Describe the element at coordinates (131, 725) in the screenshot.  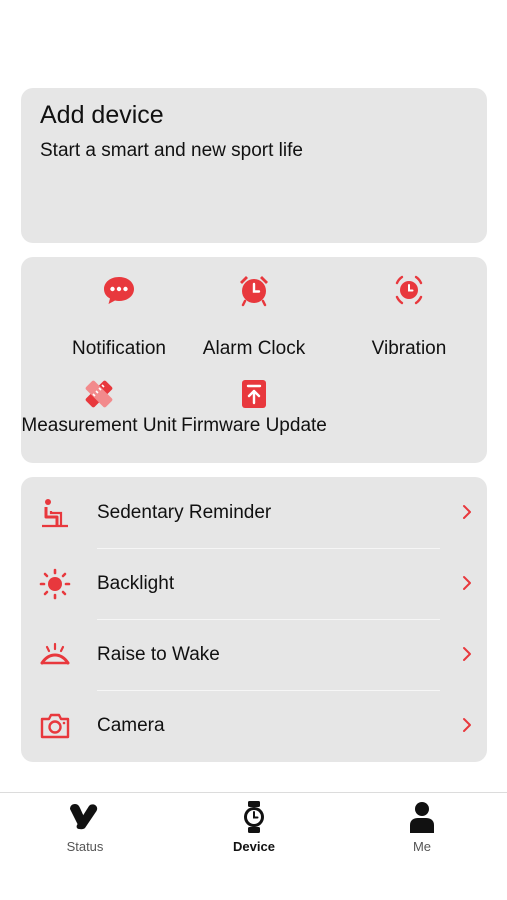
I see `camera-label: Camera` at that location.